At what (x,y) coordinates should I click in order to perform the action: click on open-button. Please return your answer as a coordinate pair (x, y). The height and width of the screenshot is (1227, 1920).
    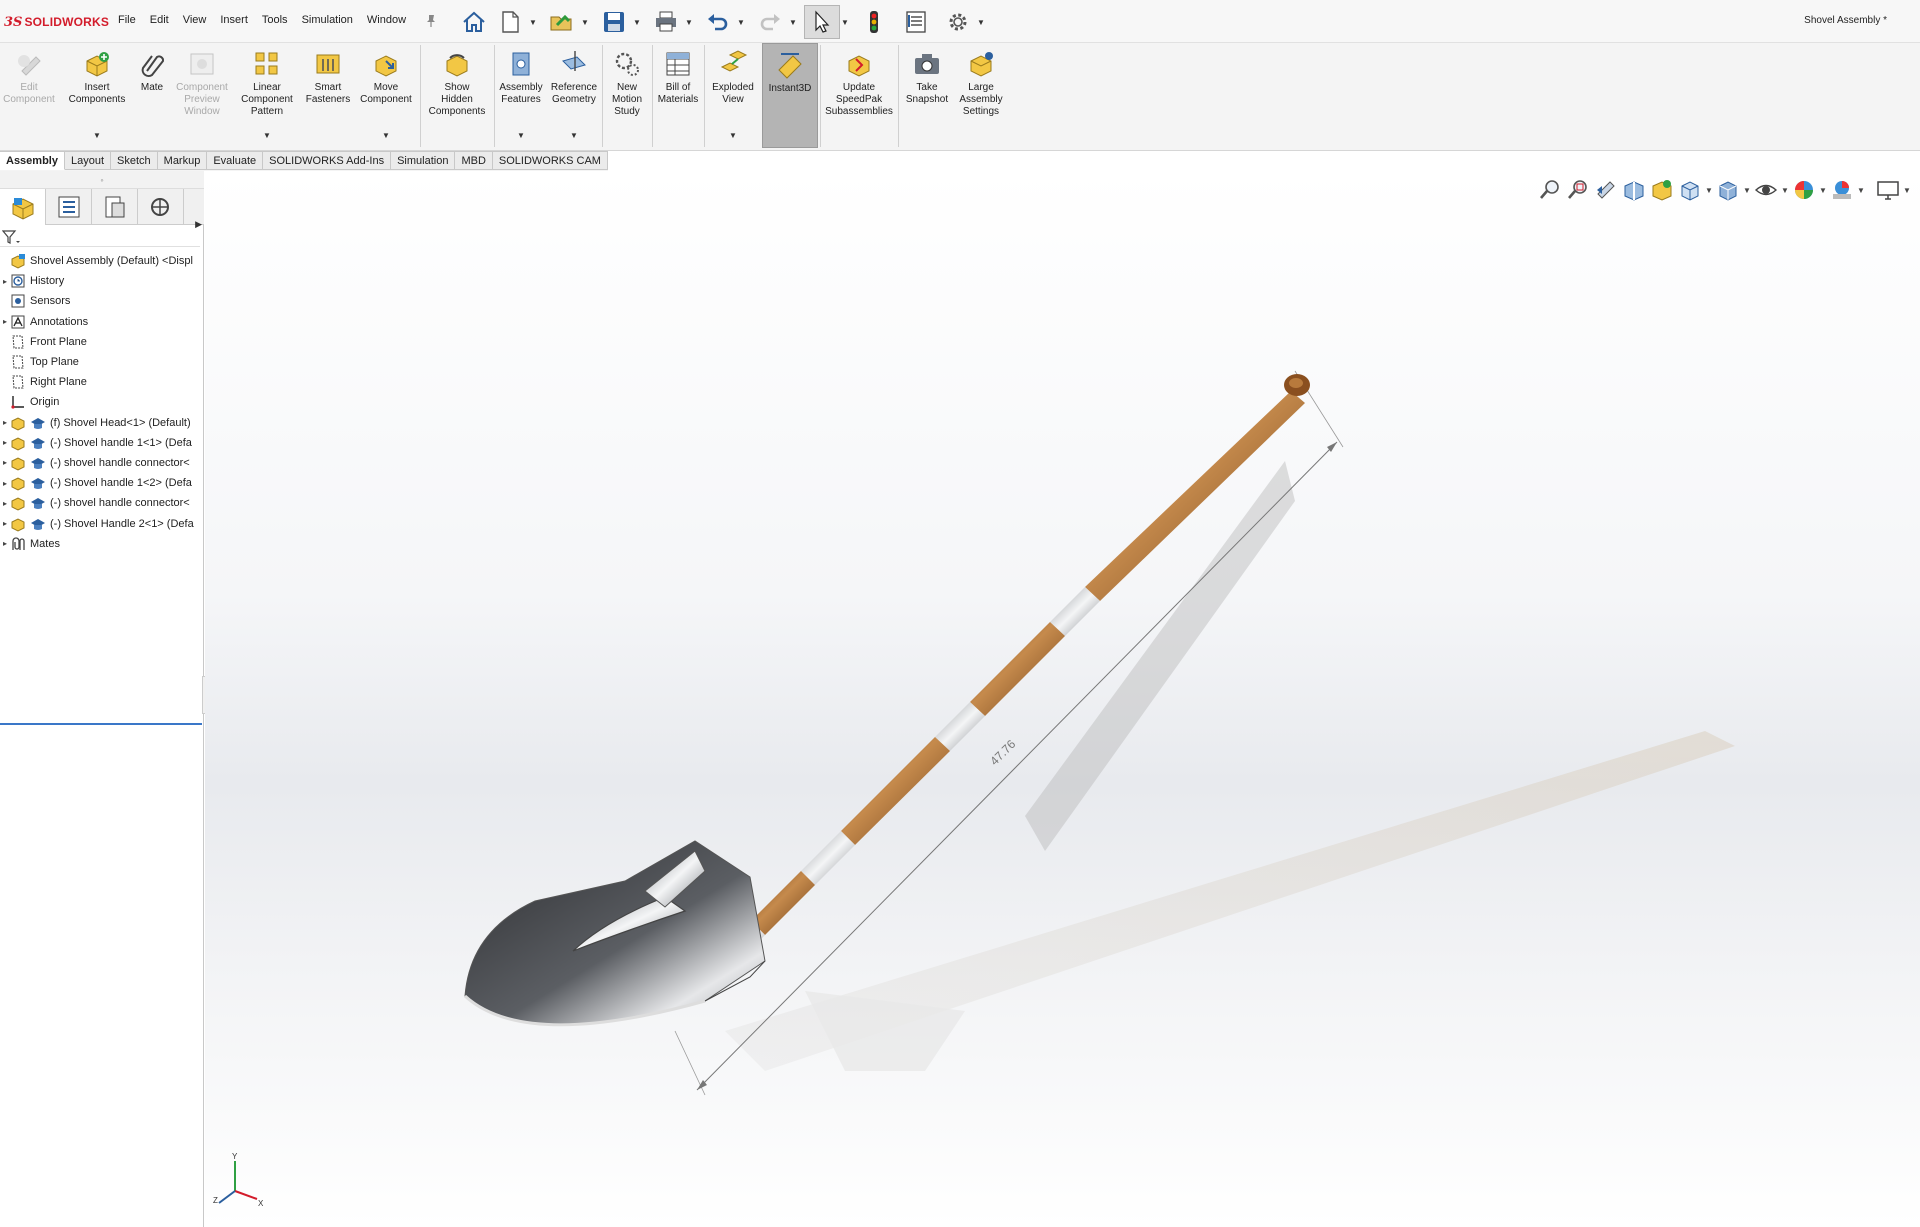
    Looking at the image, I should click on (562, 22).